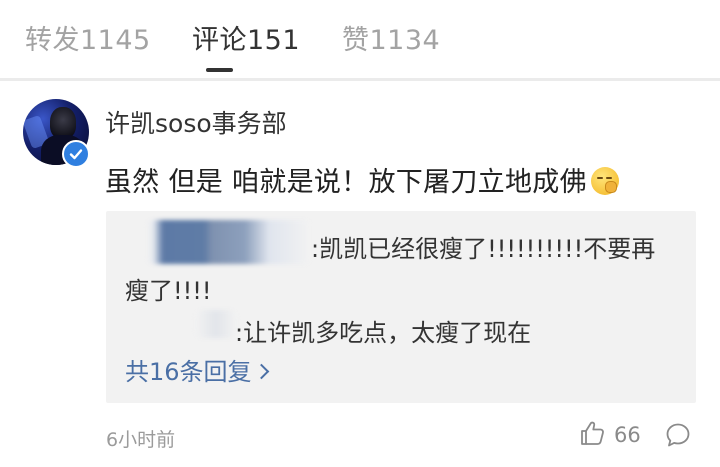 The image size is (720, 467). Describe the element at coordinates (360, 79) in the screenshot. I see `tabs-divider` at that location.